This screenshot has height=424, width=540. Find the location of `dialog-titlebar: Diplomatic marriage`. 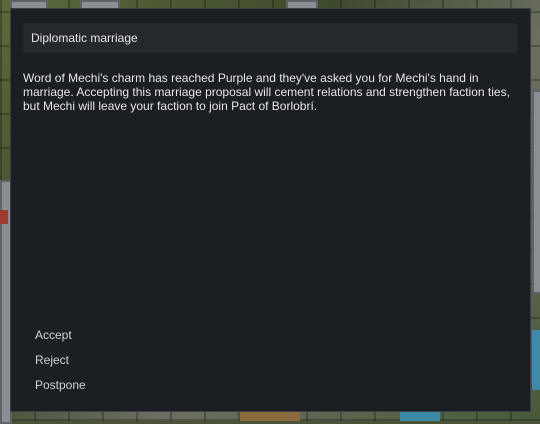

dialog-titlebar: Diplomatic marriage is located at coordinates (270, 38).